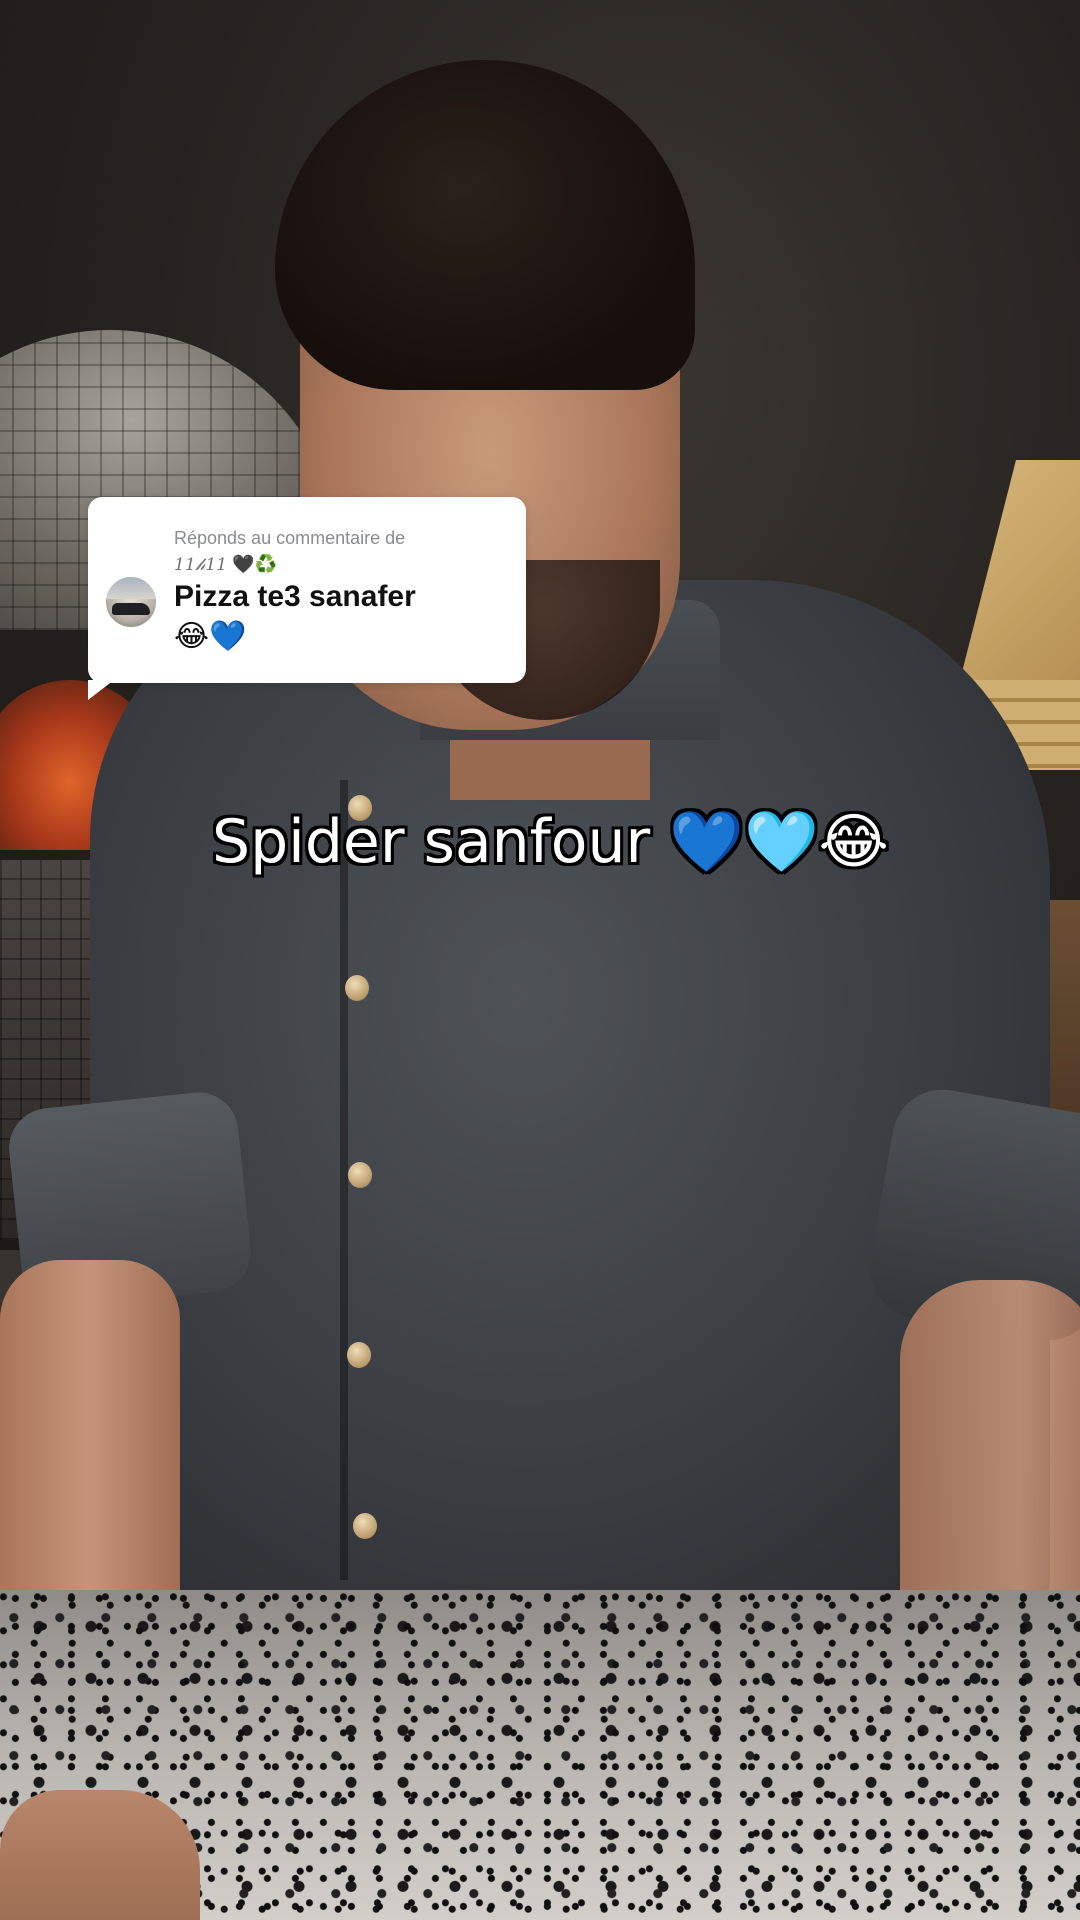 Image resolution: width=1080 pixels, height=1920 pixels. I want to click on reply-username-emojis: 🖤♻️, so click(254, 564).